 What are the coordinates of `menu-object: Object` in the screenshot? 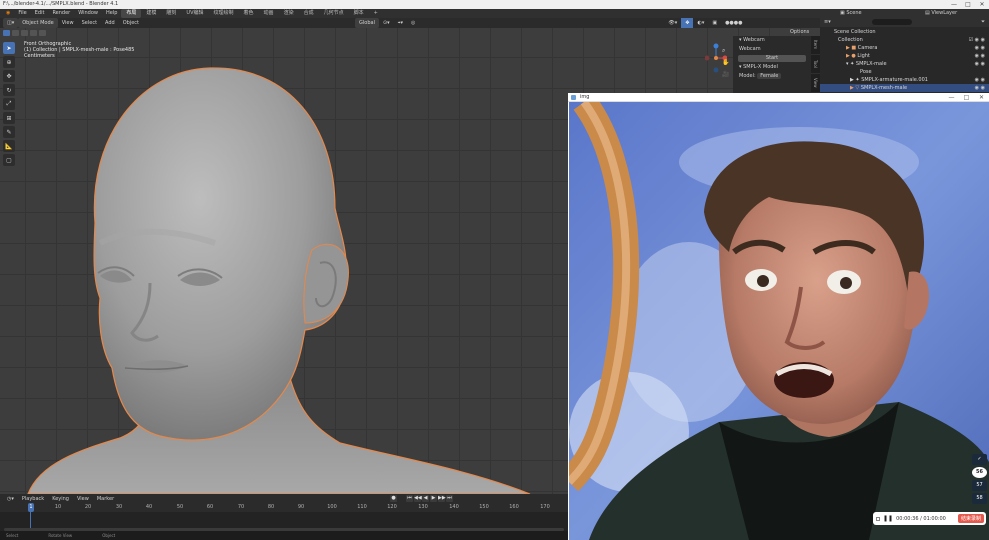 It's located at (131, 23).